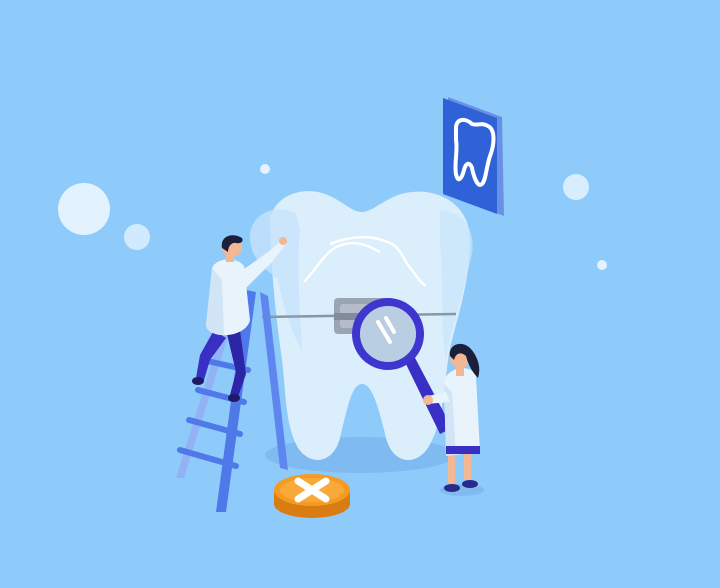 The image size is (720, 588). What do you see at coordinates (137, 237) in the screenshot?
I see `bubble-medium` at bounding box center [137, 237].